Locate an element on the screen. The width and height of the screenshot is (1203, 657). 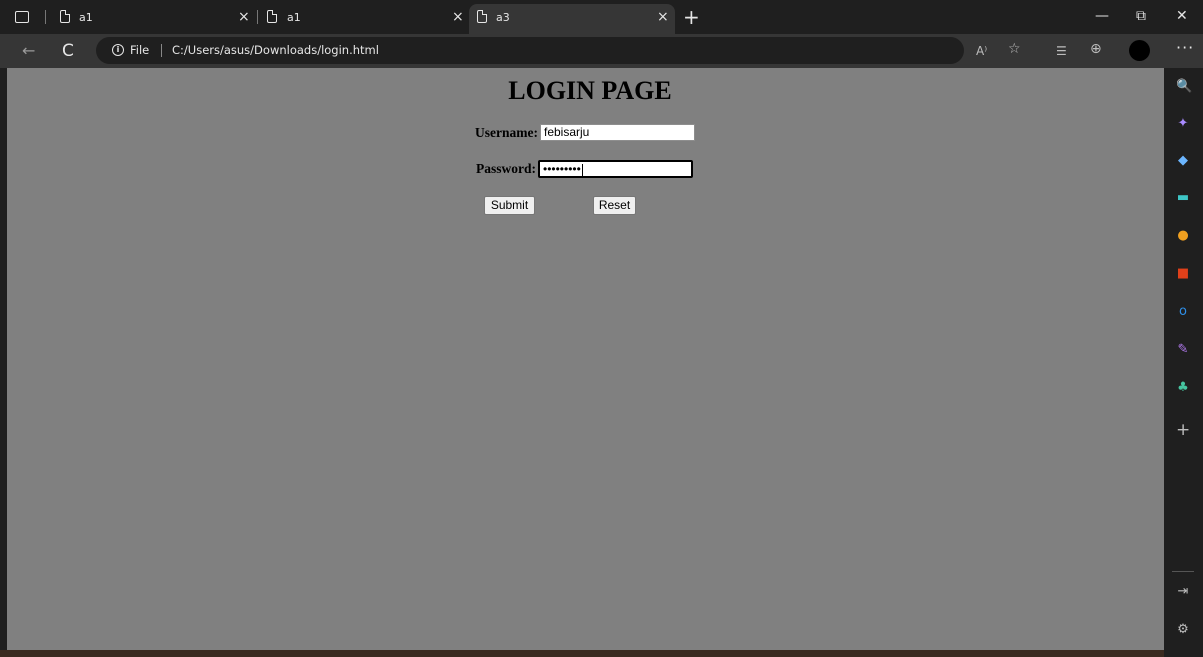
username-row: Username: febisarju is located at coordinates (585, 132).